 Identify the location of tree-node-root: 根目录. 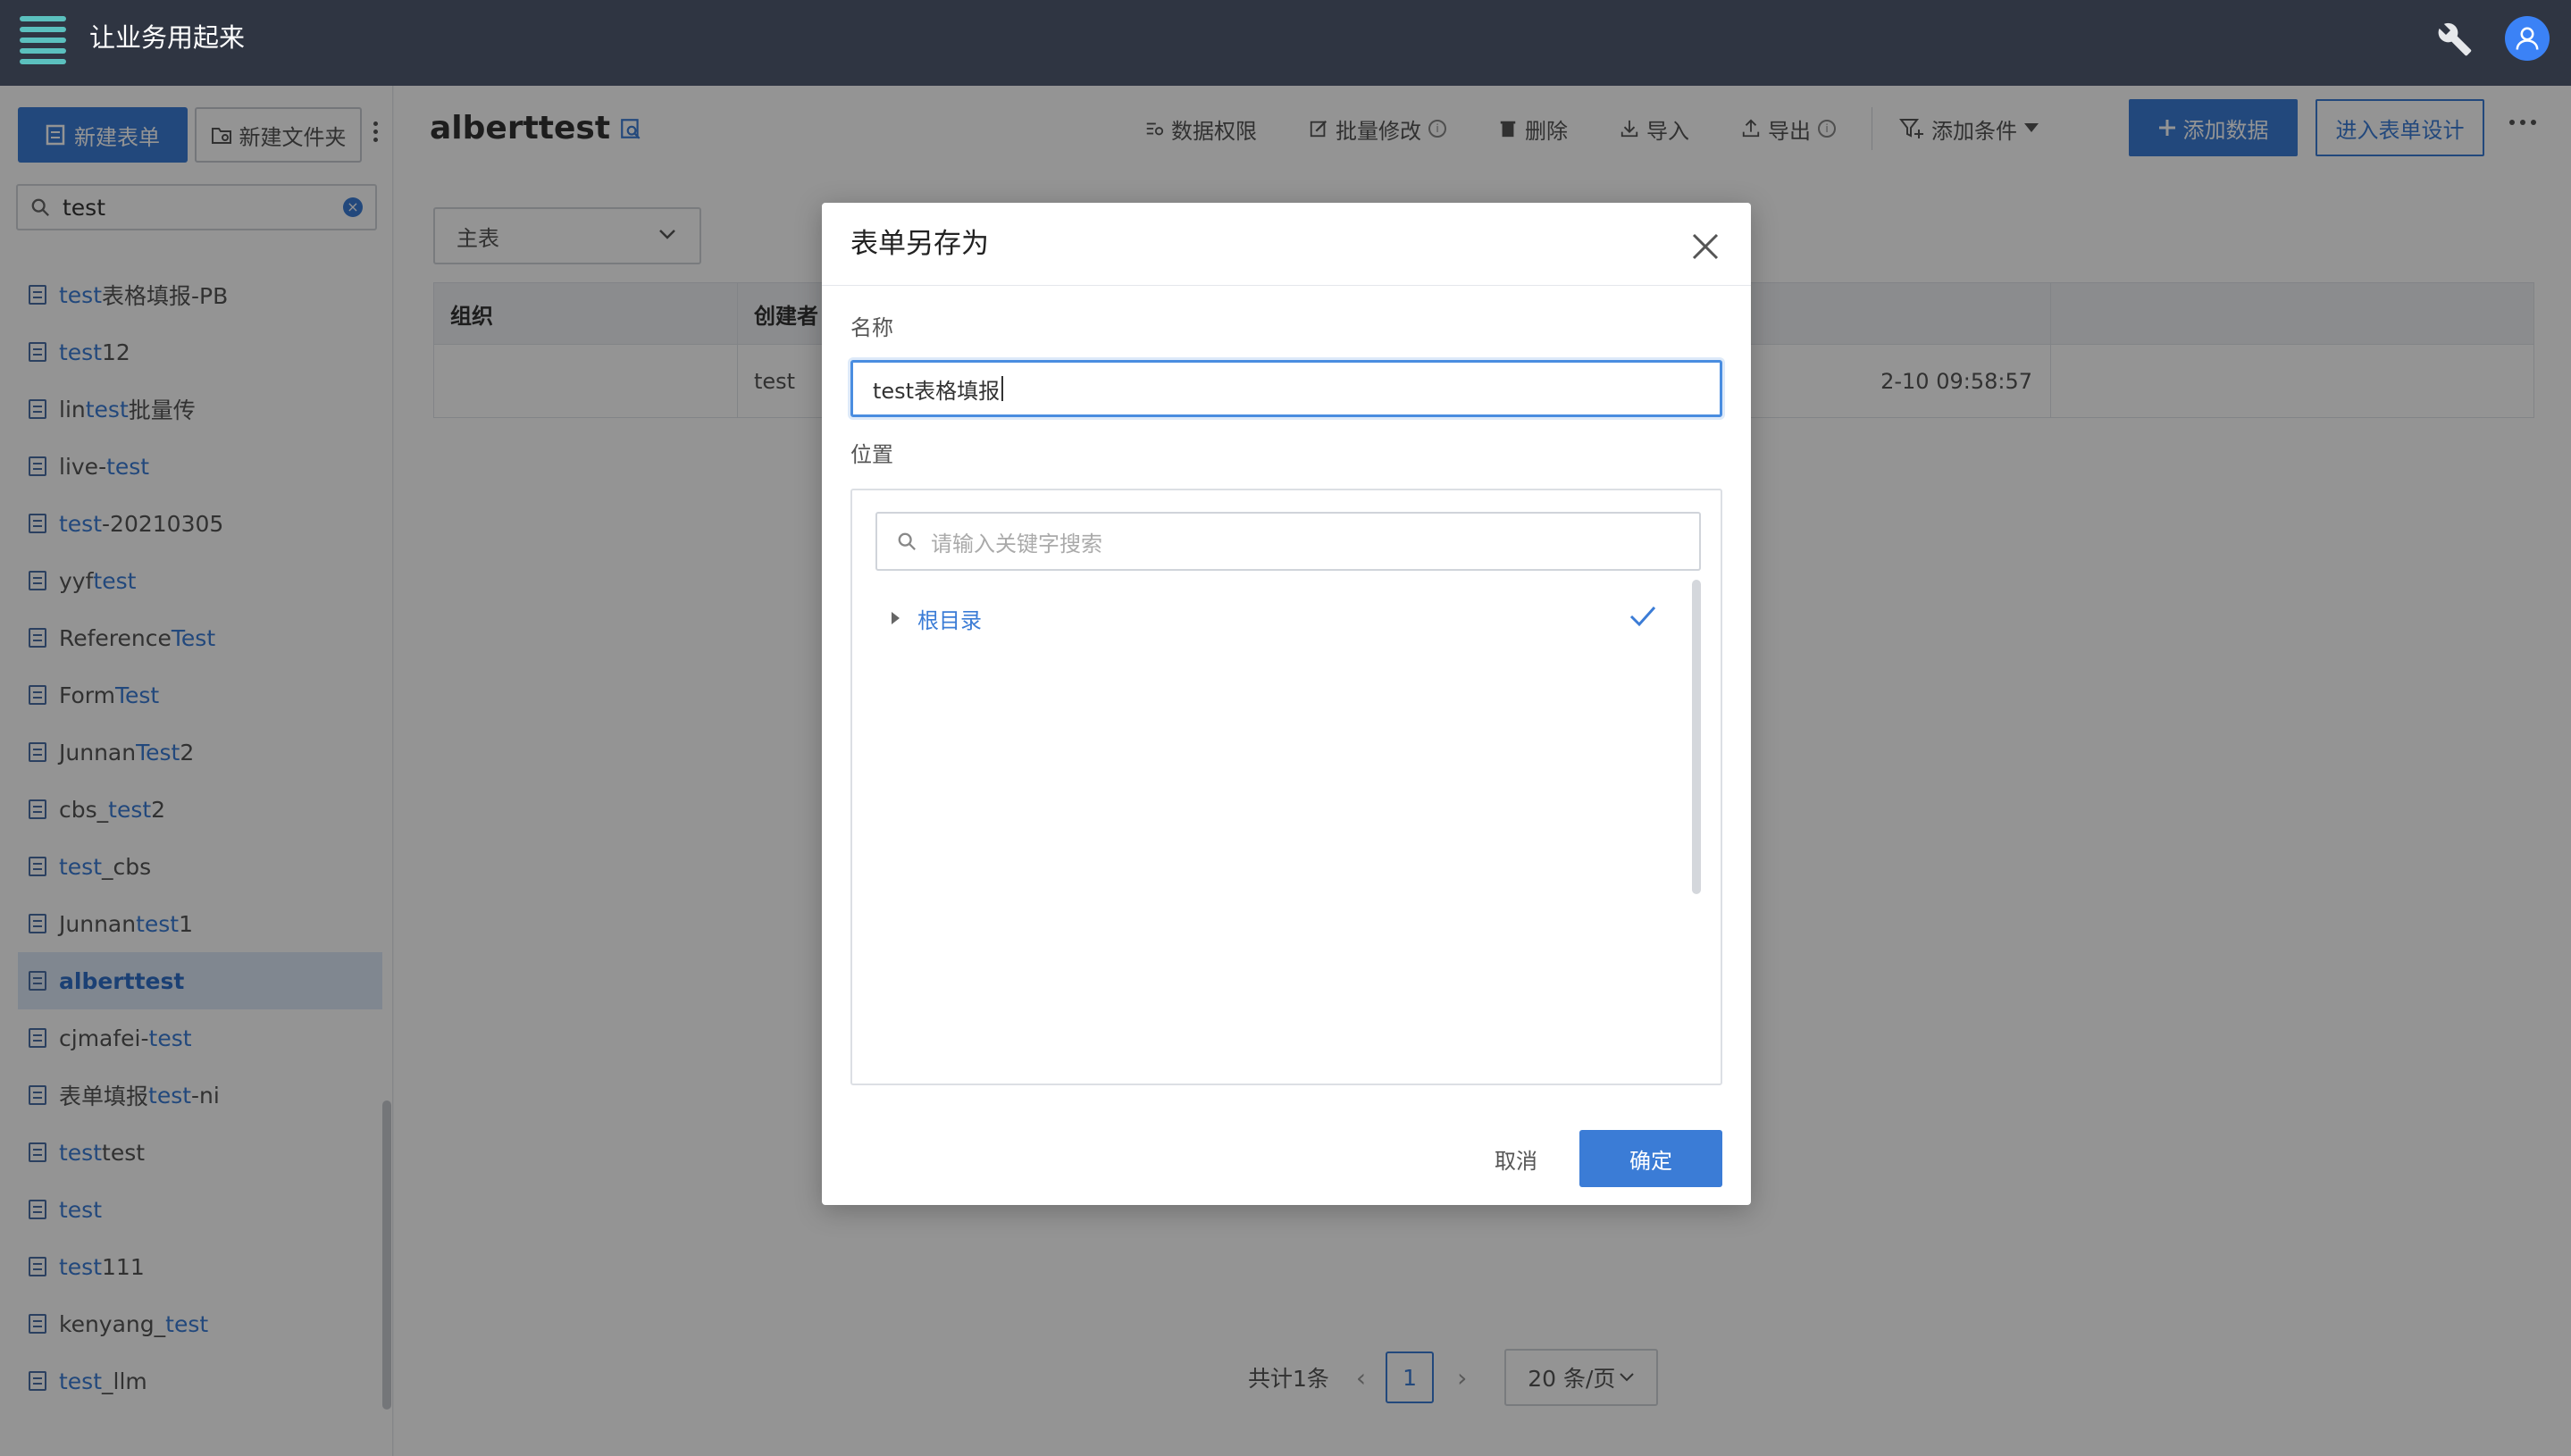
(1276, 618).